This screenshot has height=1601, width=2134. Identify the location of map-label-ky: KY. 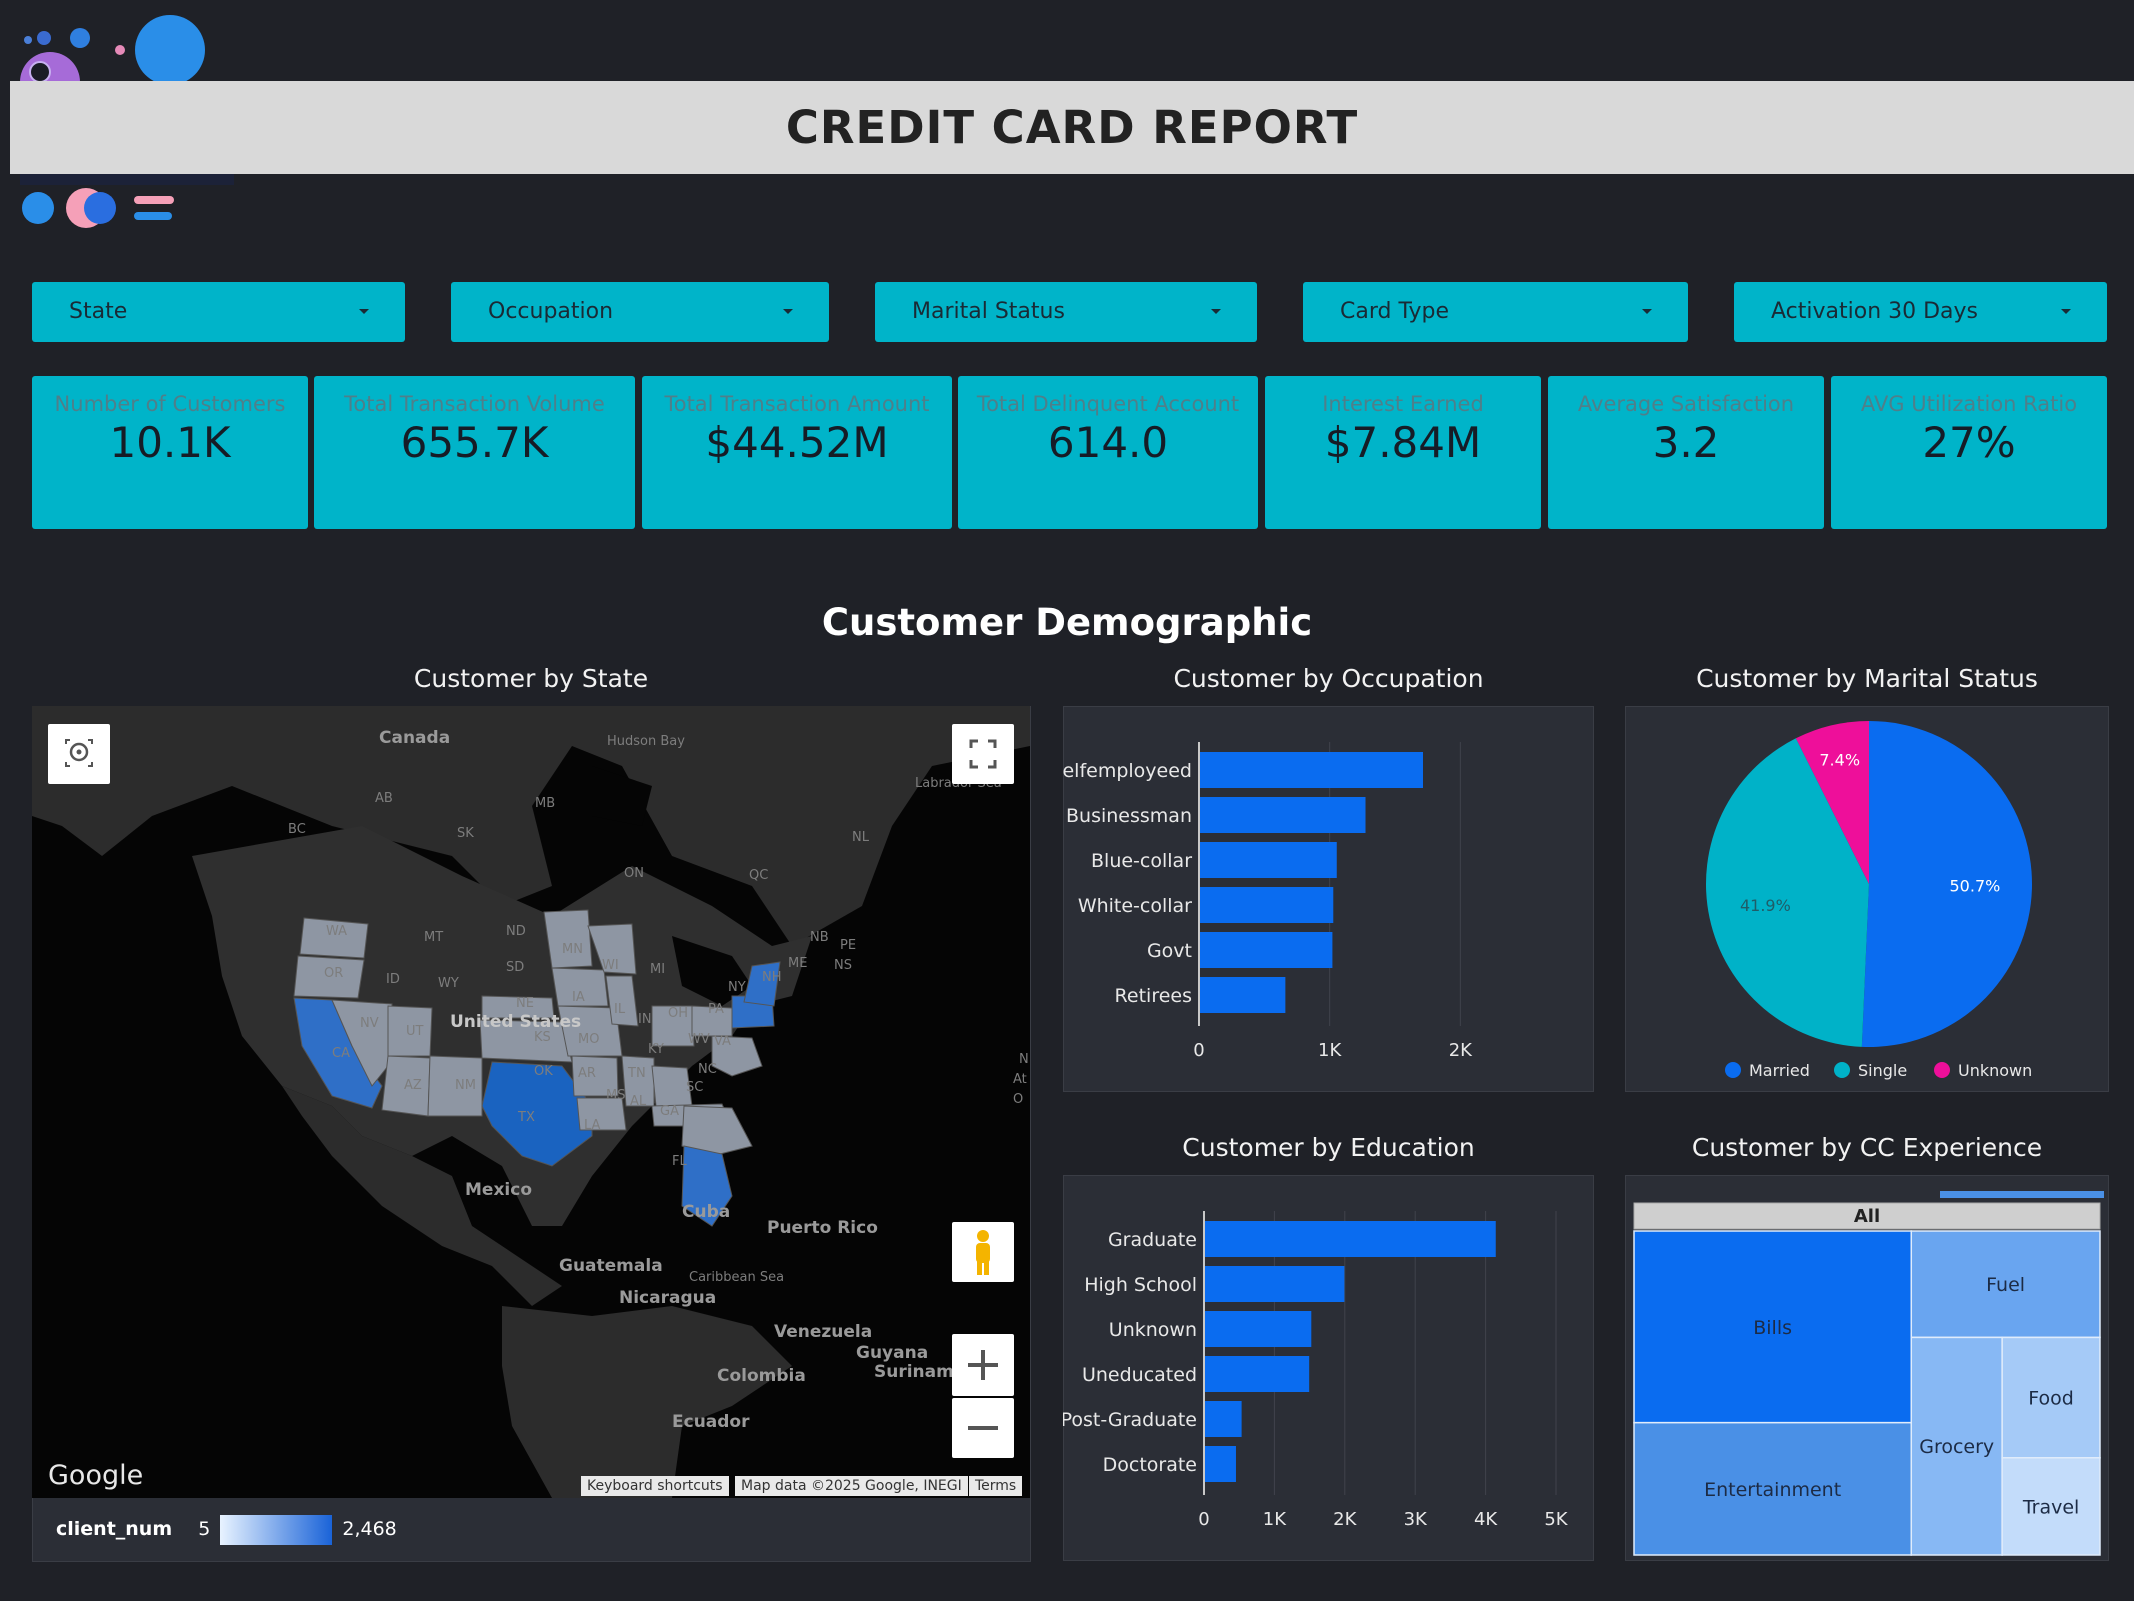
(656, 1049).